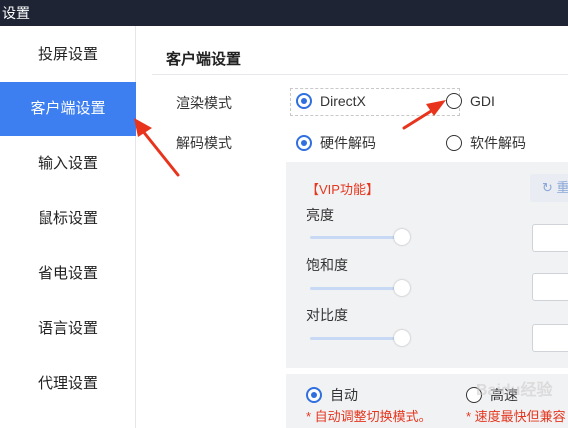 This screenshot has width=568, height=428. What do you see at coordinates (327, 315) in the screenshot?
I see `contrast-label: 对比度` at bounding box center [327, 315].